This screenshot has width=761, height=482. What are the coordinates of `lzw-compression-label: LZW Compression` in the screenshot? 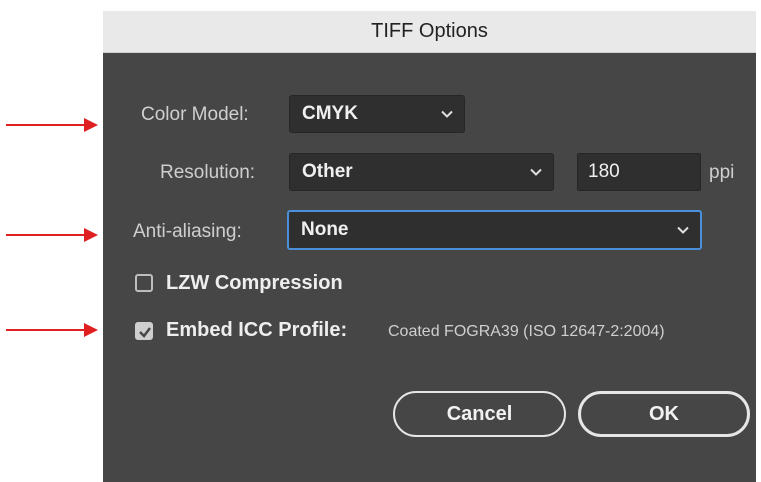 It's located at (254, 283).